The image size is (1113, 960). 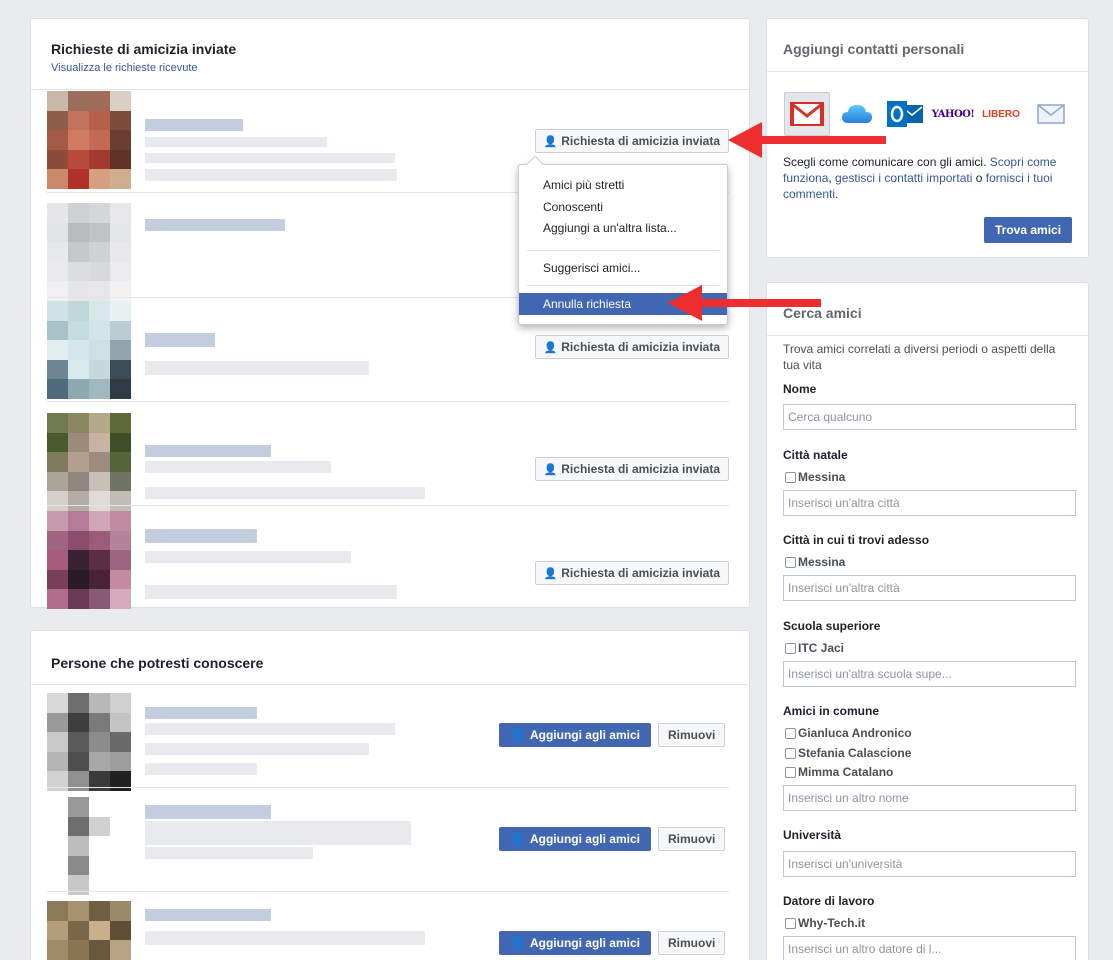 What do you see at coordinates (929, 674) in the screenshot?
I see `highschool-input` at bounding box center [929, 674].